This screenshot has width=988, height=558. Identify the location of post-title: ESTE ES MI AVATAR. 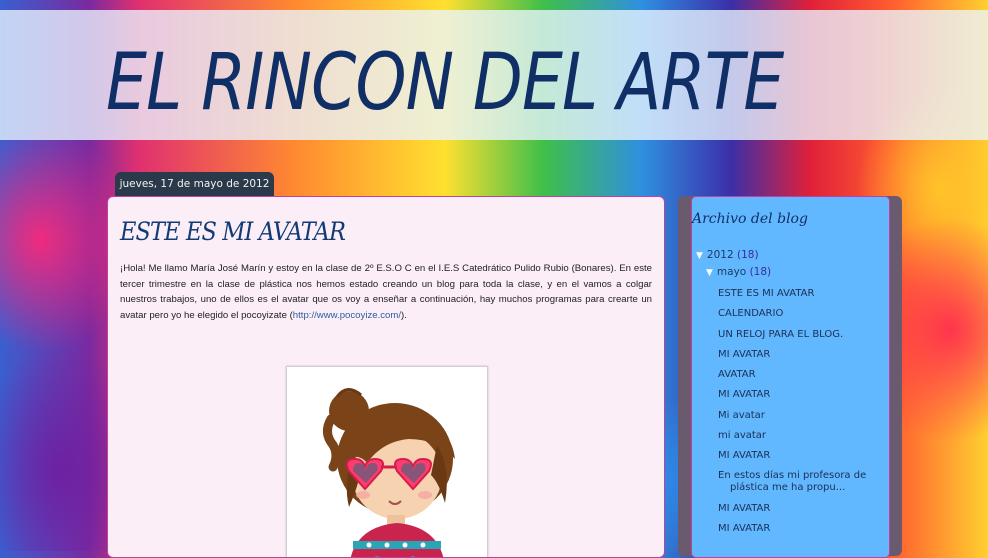
(233, 231).